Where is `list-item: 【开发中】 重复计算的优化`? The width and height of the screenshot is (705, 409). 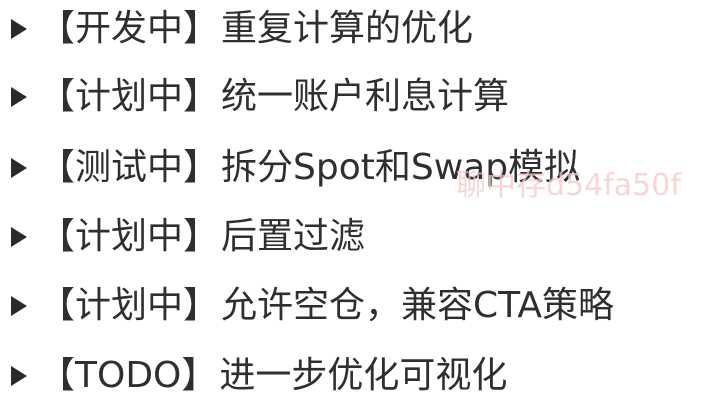 list-item: 【开发中】 重复计算的优化 is located at coordinates (236, 29).